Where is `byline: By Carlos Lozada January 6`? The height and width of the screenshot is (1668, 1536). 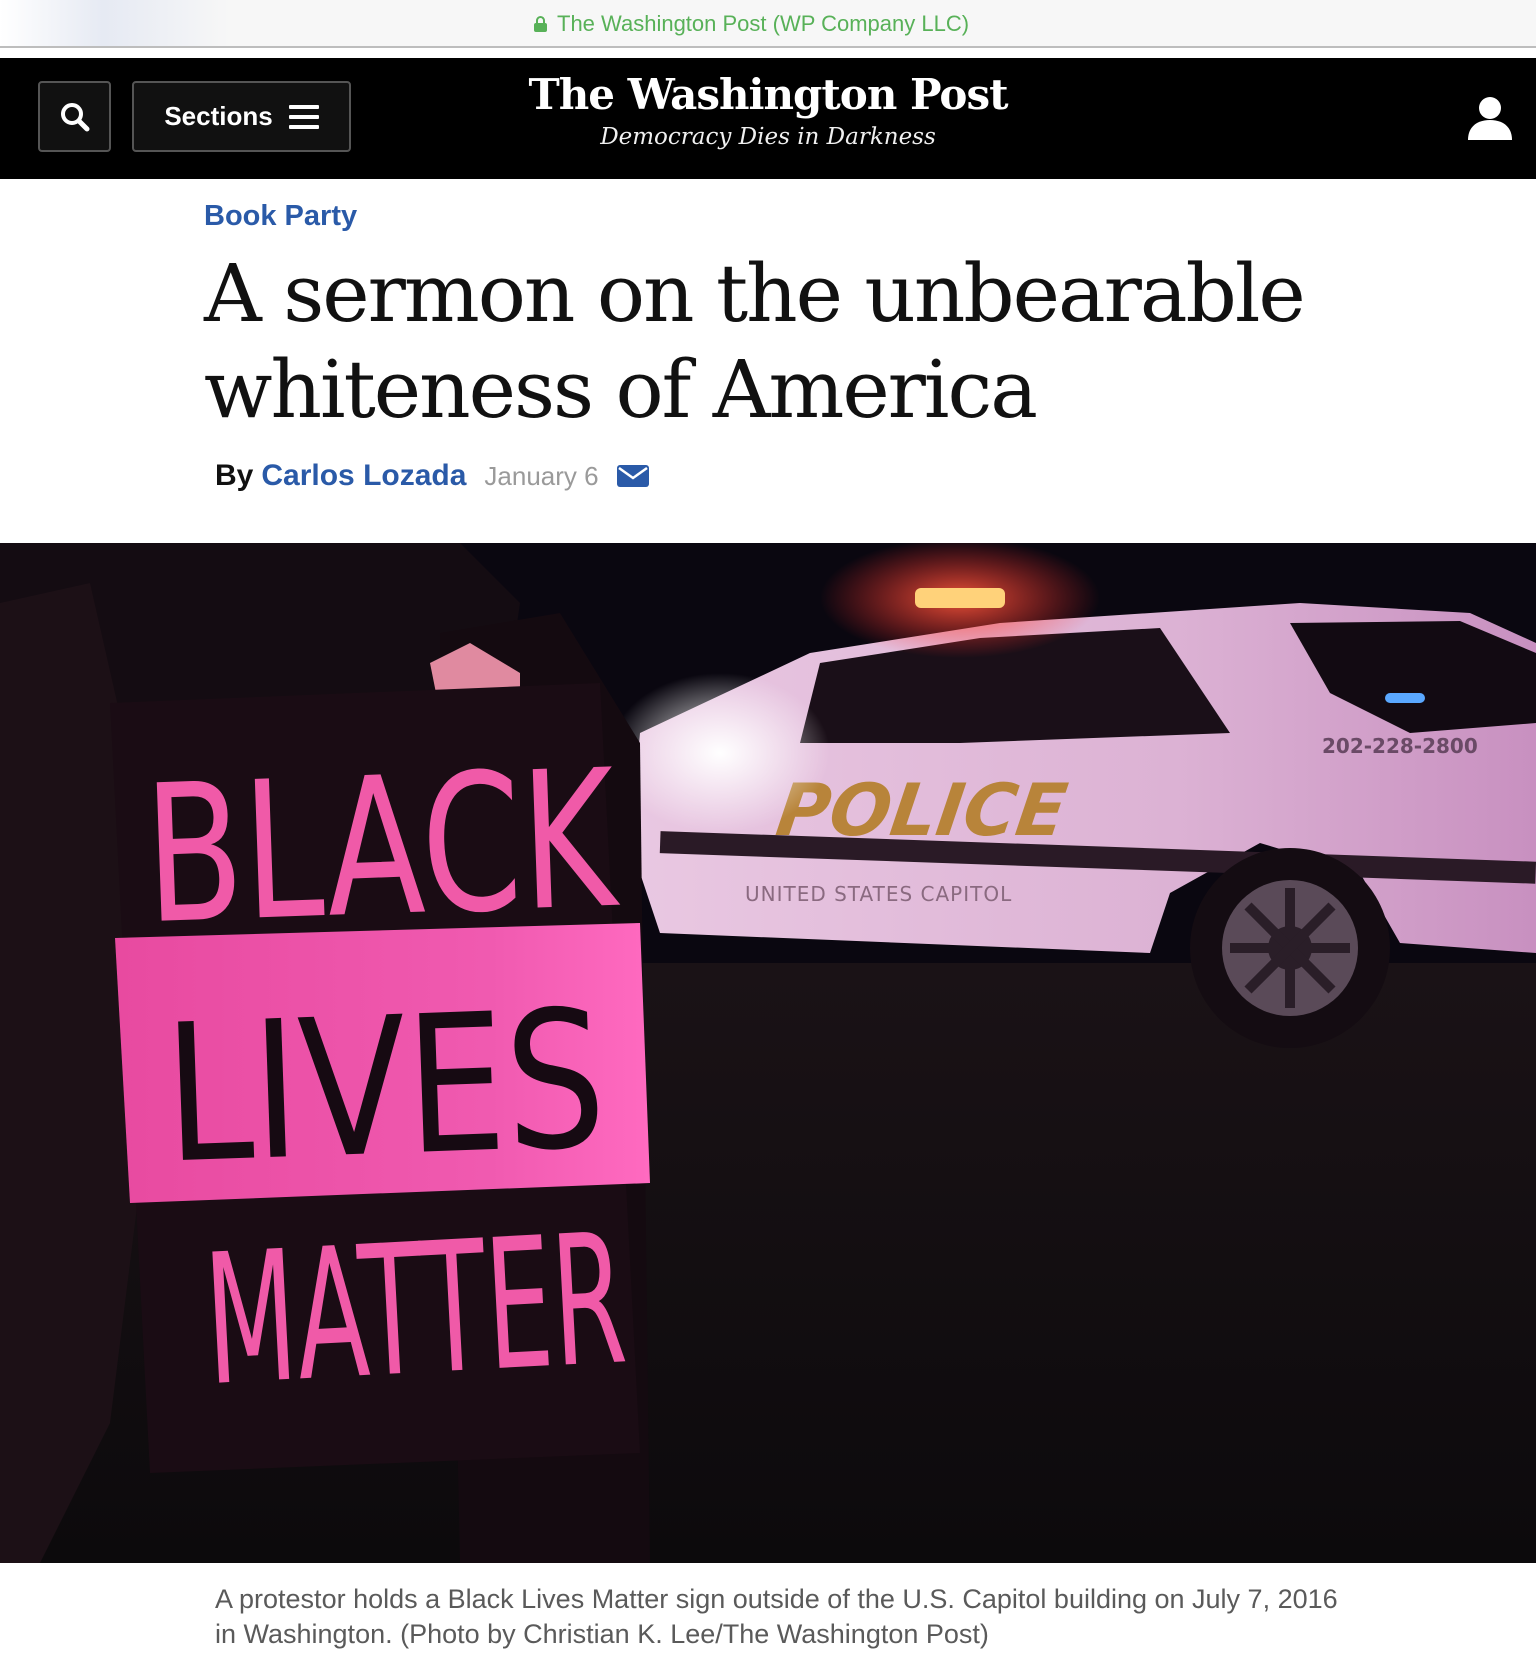
byline: By Carlos Lozada January 6 is located at coordinates (432, 476).